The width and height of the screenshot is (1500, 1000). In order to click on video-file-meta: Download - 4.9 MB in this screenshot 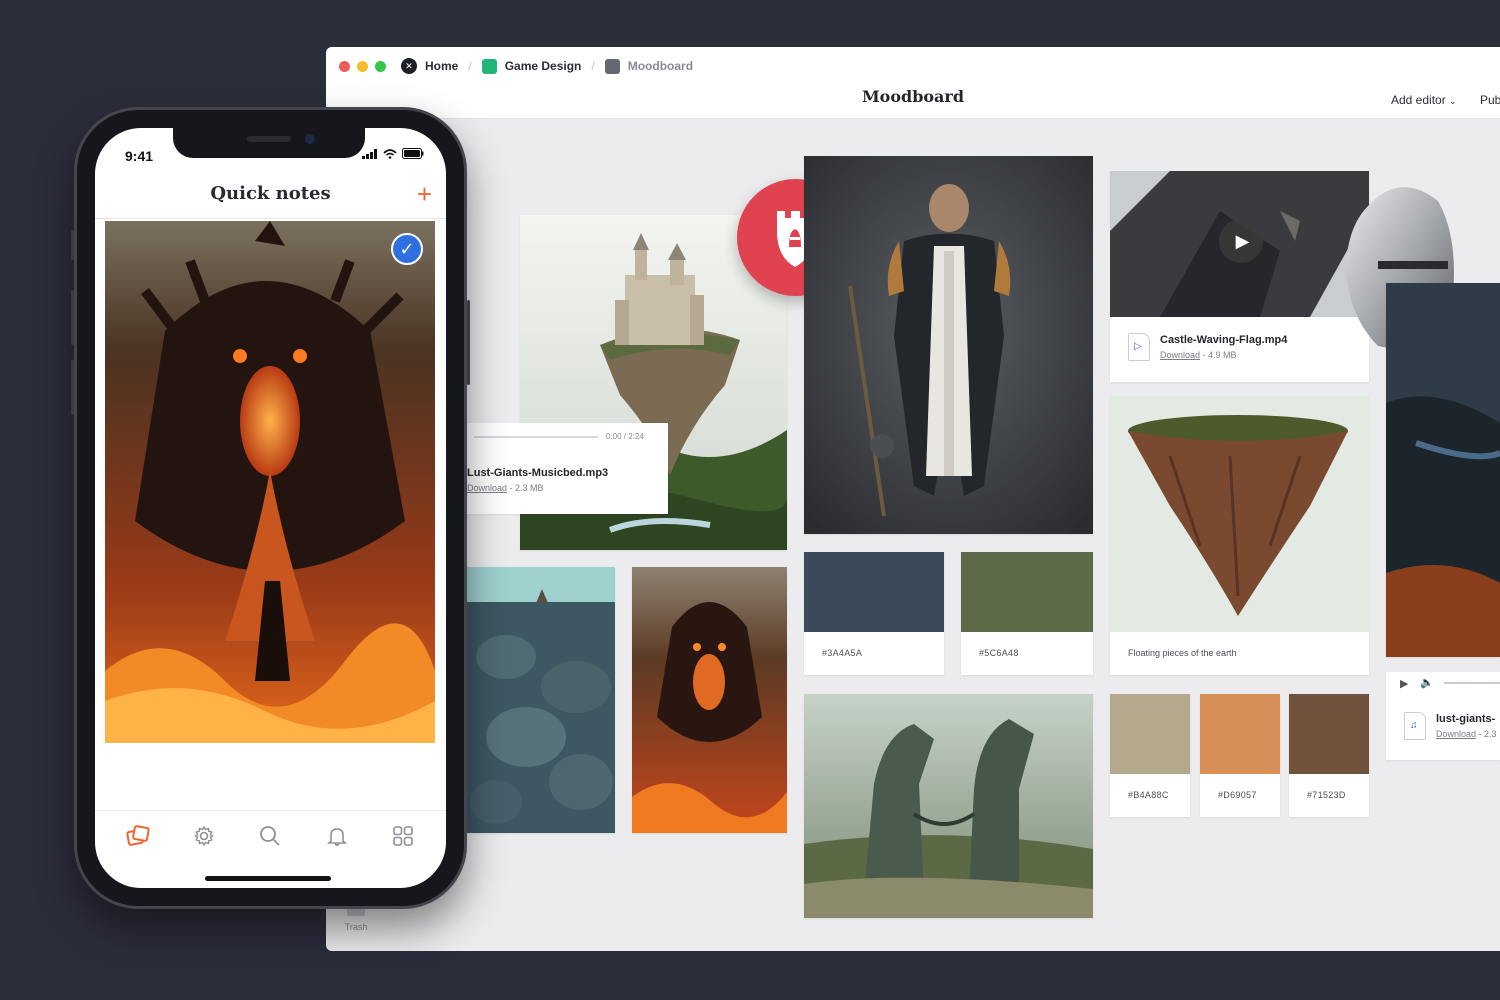, I will do `click(1223, 355)`.